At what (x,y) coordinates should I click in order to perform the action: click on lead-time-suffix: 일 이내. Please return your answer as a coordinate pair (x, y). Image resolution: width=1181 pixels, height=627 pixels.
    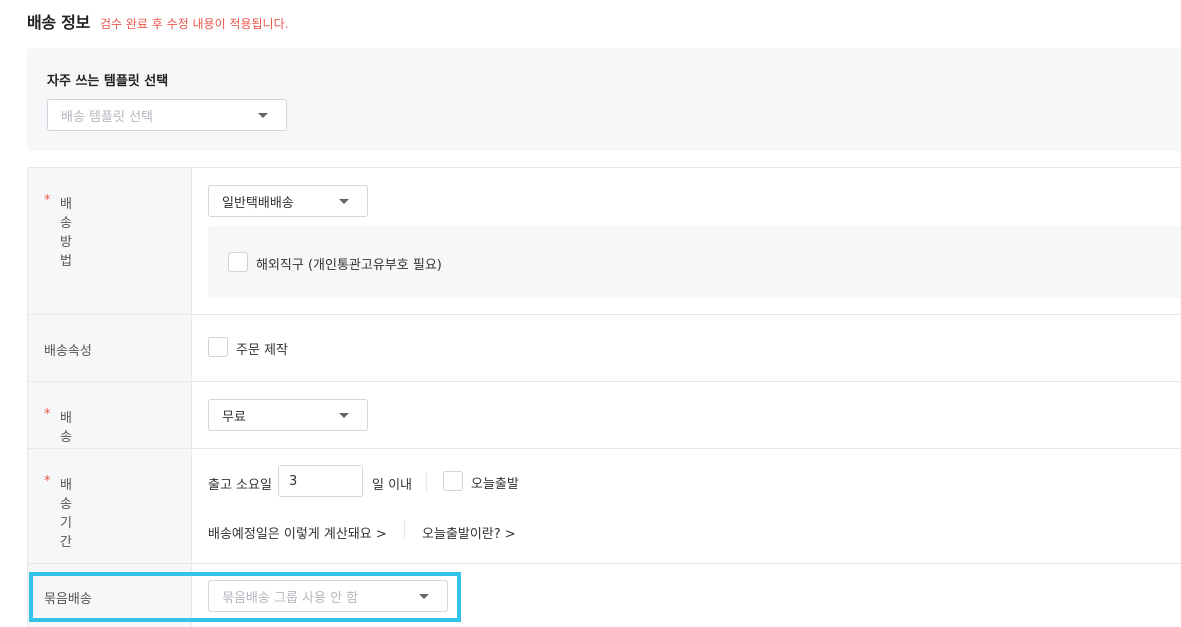
    Looking at the image, I should click on (392, 485).